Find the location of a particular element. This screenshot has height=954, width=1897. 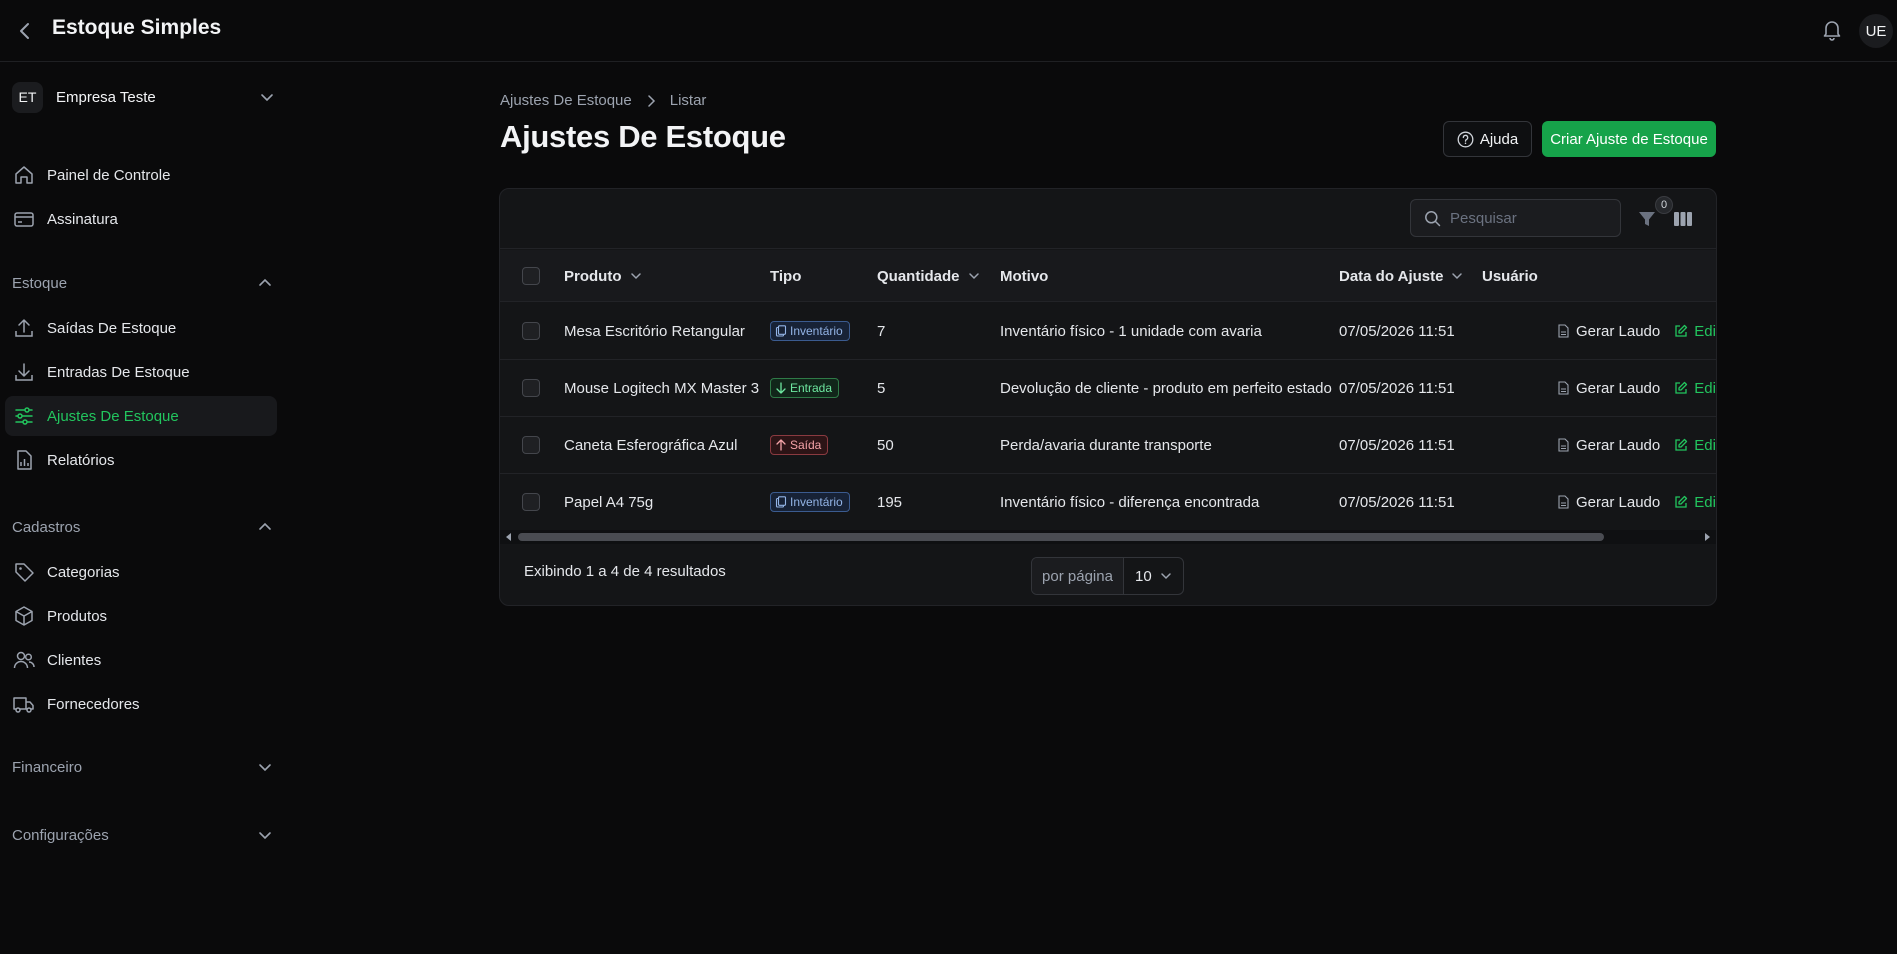

sliders-icon is located at coordinates (24, 416).